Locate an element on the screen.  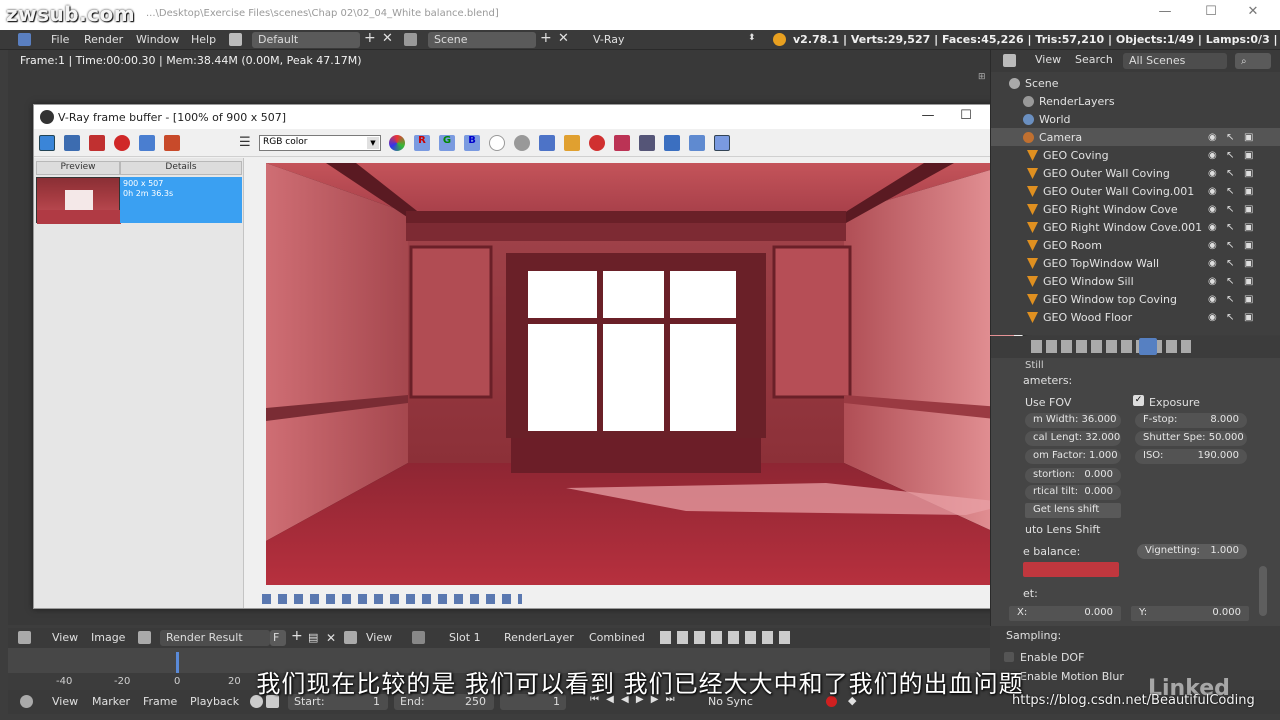
image-menu: Image is located at coordinates (108, 637).